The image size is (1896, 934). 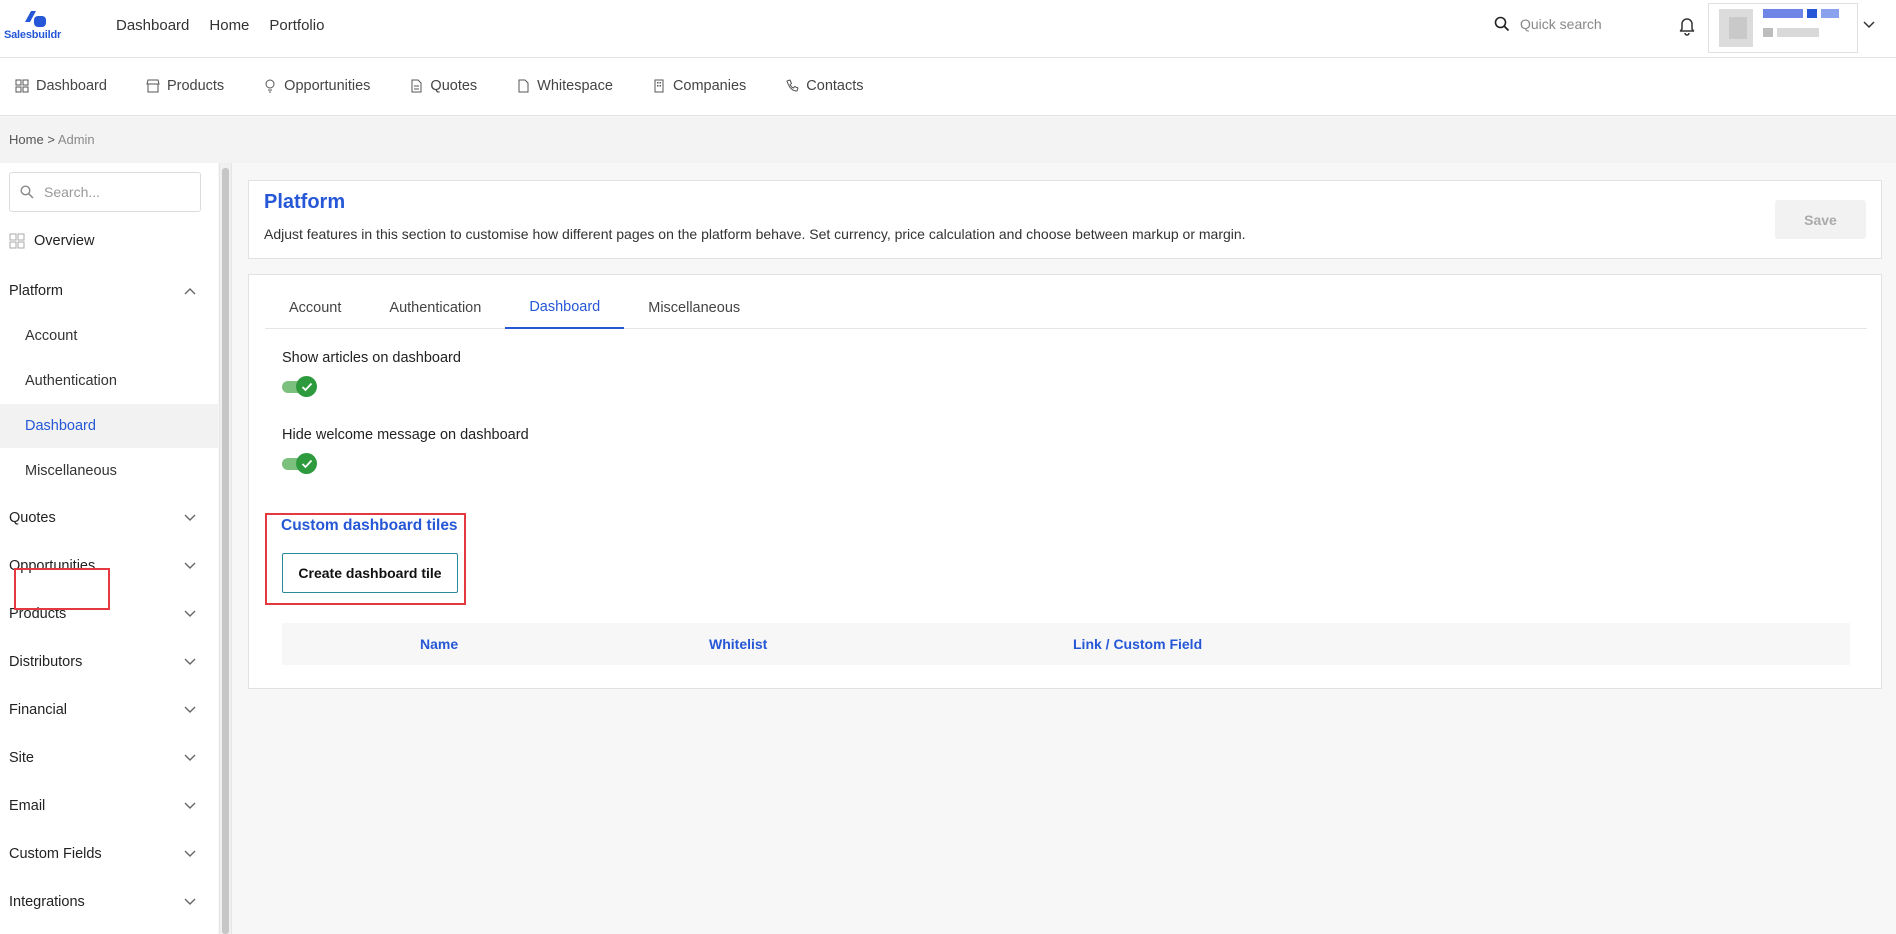 I want to click on quick-search: Quick search, so click(x=1548, y=24).